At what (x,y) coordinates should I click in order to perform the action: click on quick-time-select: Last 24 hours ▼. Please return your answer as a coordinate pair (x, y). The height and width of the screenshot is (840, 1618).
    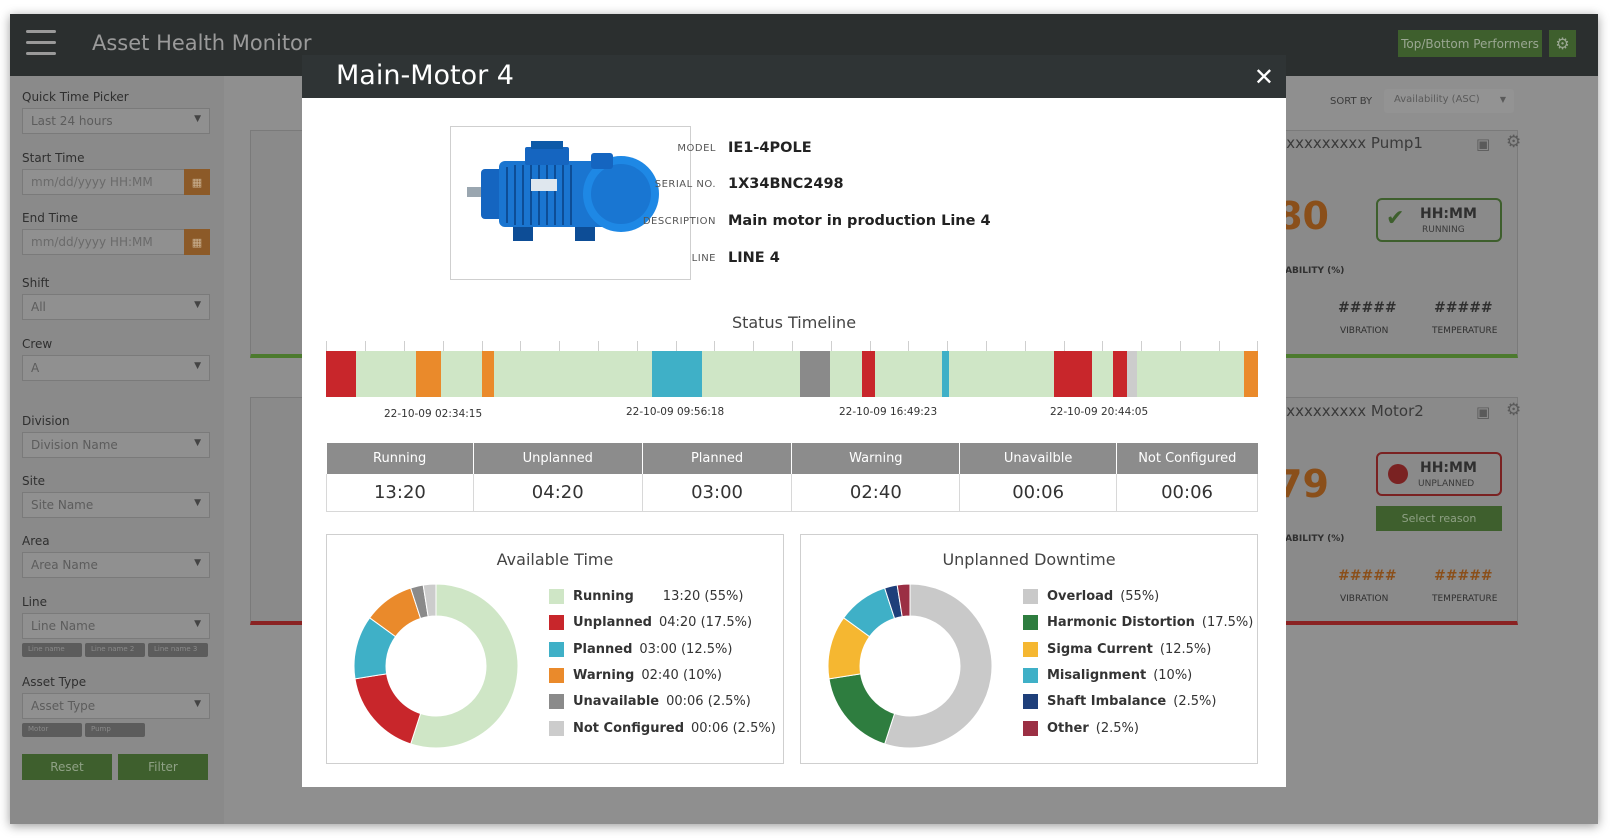
    Looking at the image, I should click on (116, 121).